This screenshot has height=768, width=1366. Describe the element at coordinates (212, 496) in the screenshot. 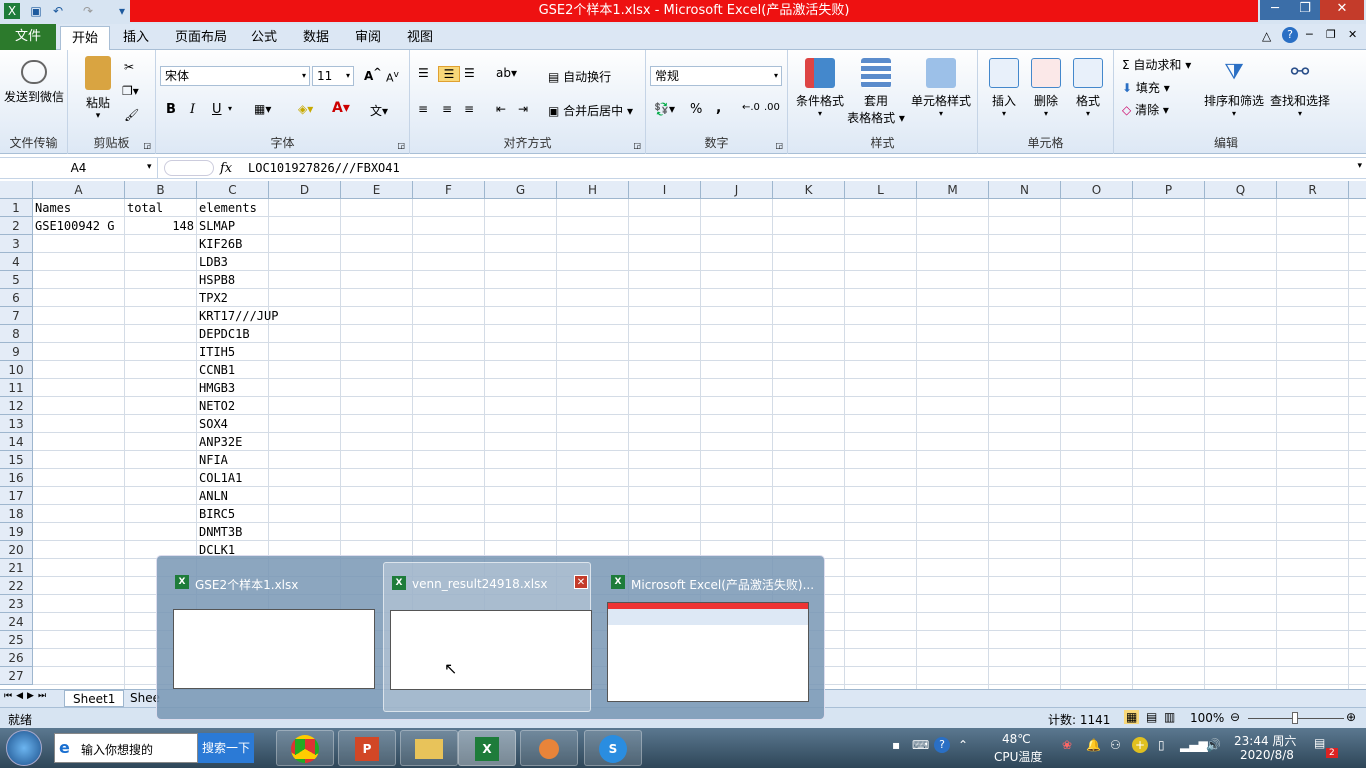

I see `cell-c: ANLN` at that location.